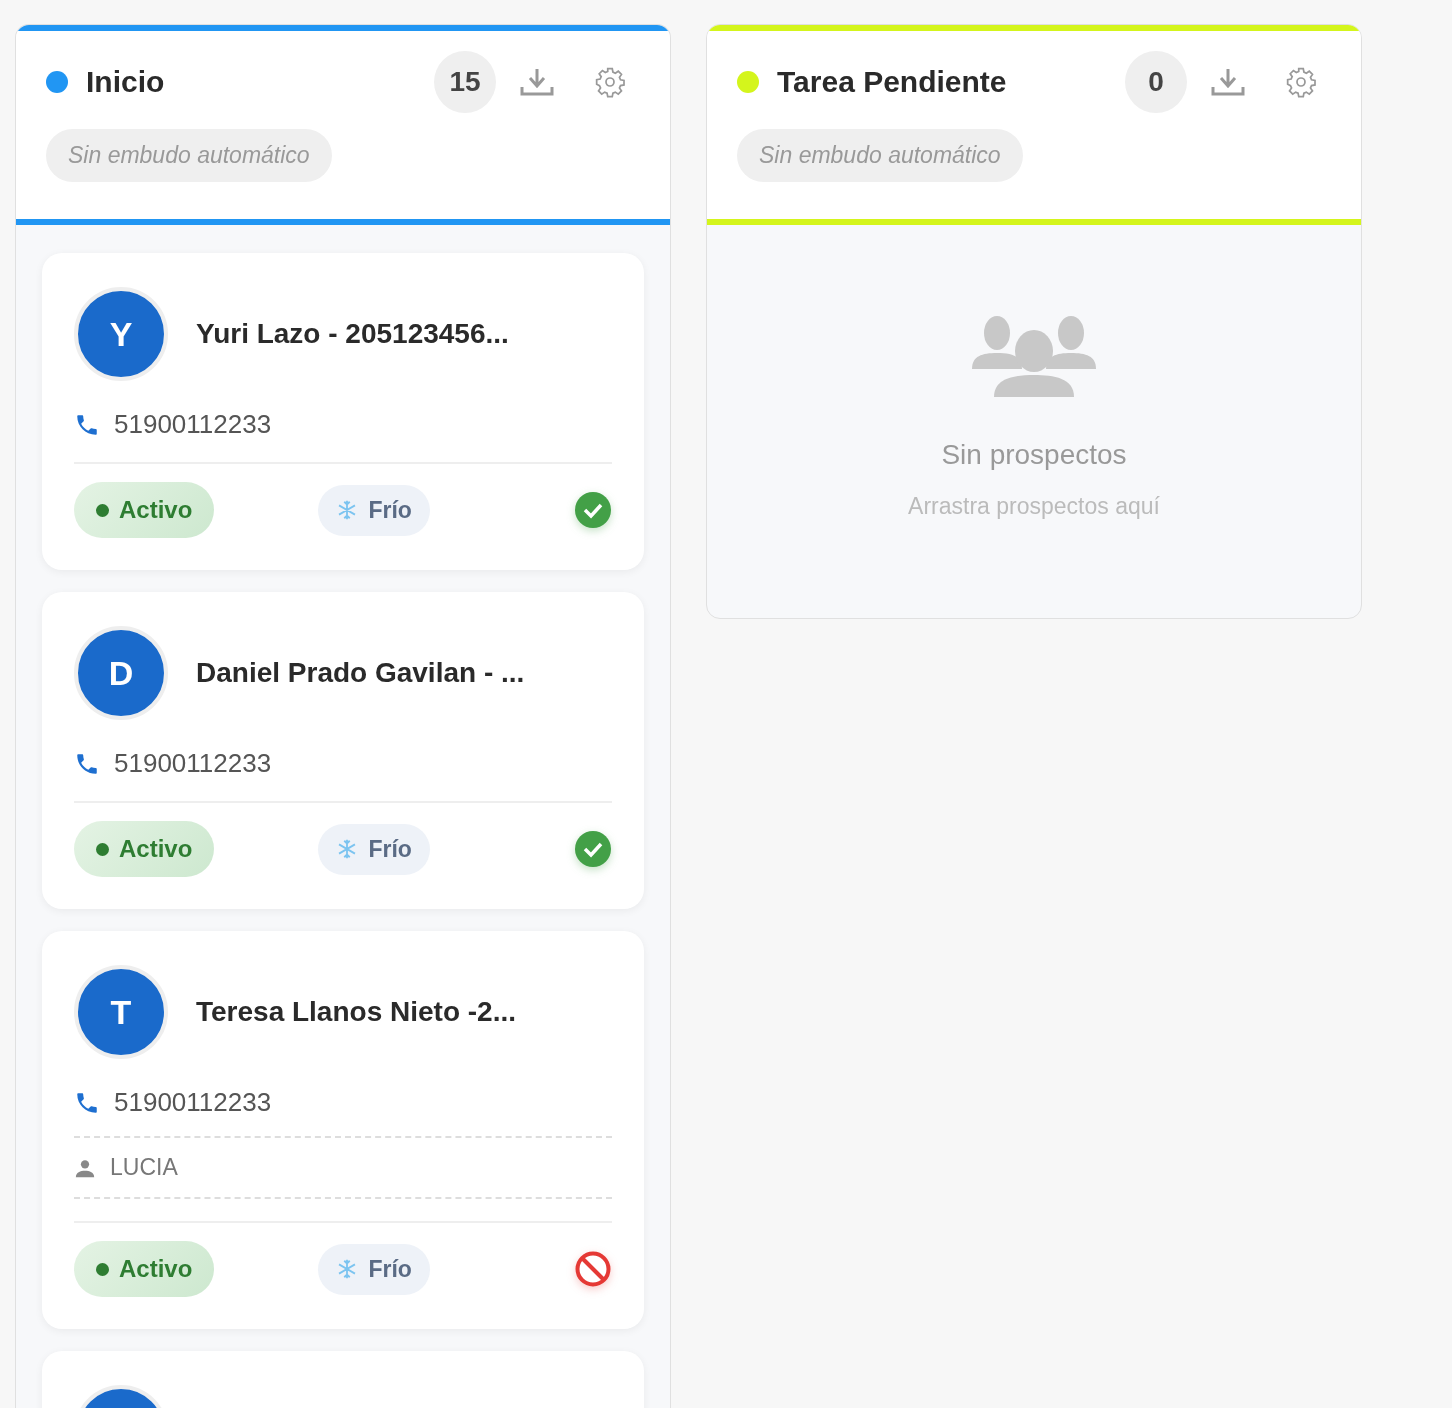  I want to click on empty-hint: Arrastra prospectos aquí, so click(1034, 506).